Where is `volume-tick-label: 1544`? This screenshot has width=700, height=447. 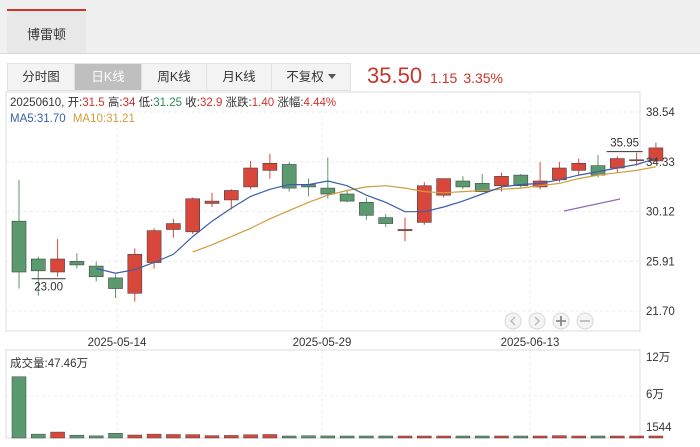 volume-tick-label: 1544 is located at coordinates (659, 428).